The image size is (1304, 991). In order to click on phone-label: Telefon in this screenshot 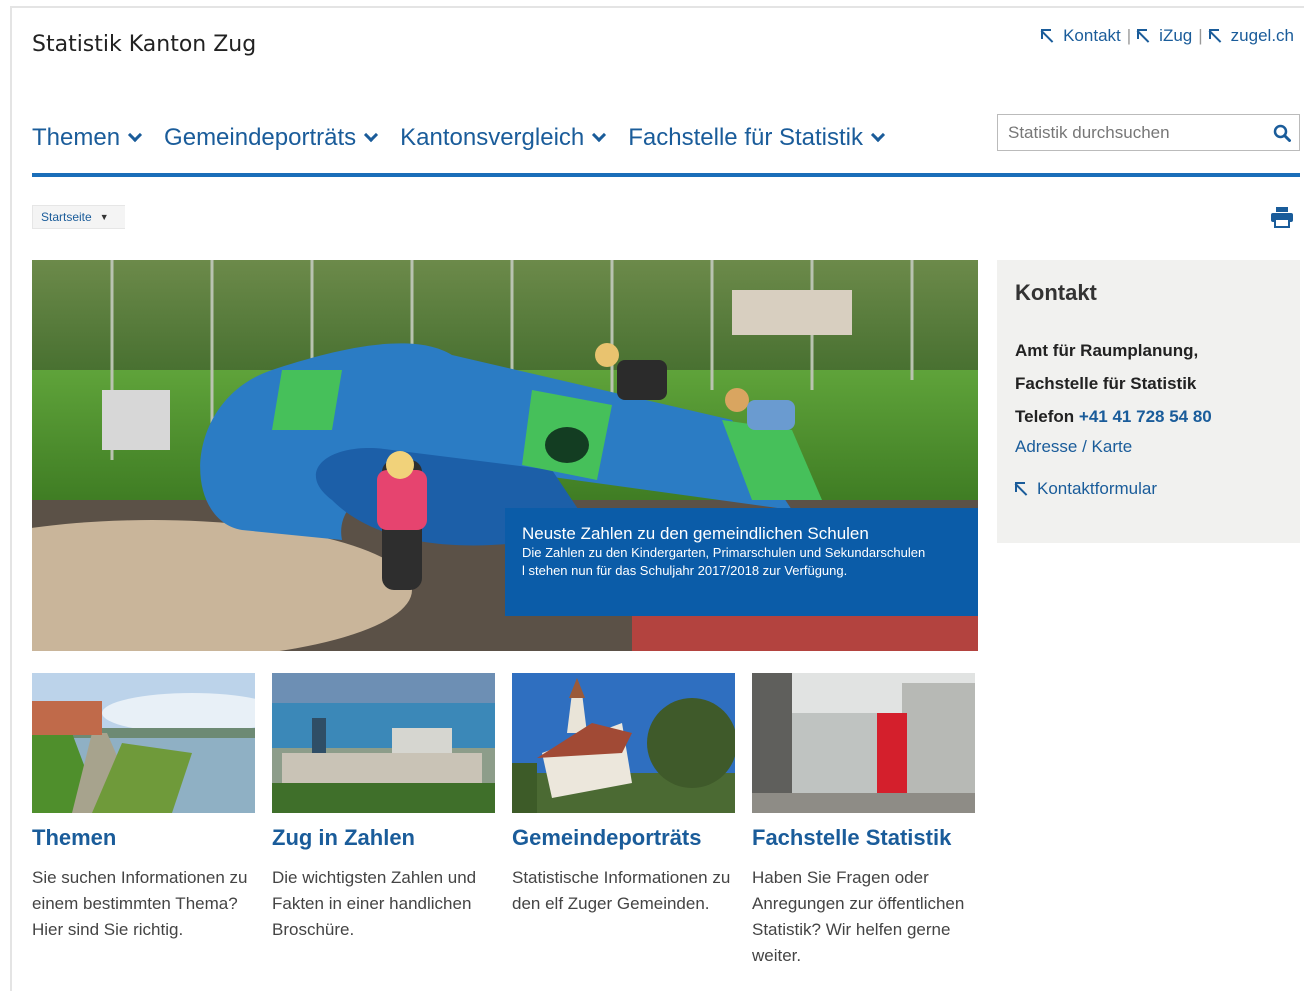, I will do `click(1045, 416)`.